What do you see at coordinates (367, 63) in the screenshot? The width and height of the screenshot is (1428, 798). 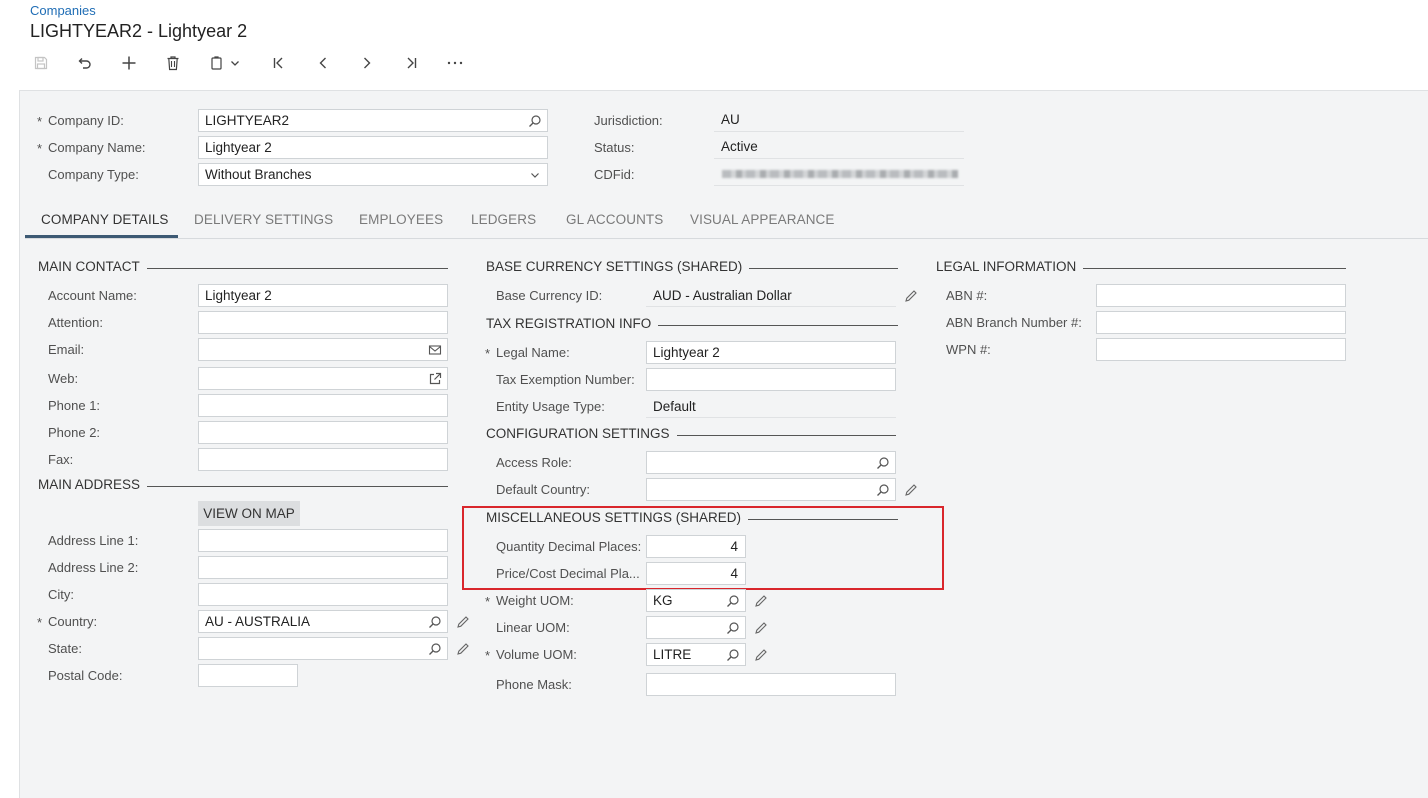 I see `next-record-icon` at bounding box center [367, 63].